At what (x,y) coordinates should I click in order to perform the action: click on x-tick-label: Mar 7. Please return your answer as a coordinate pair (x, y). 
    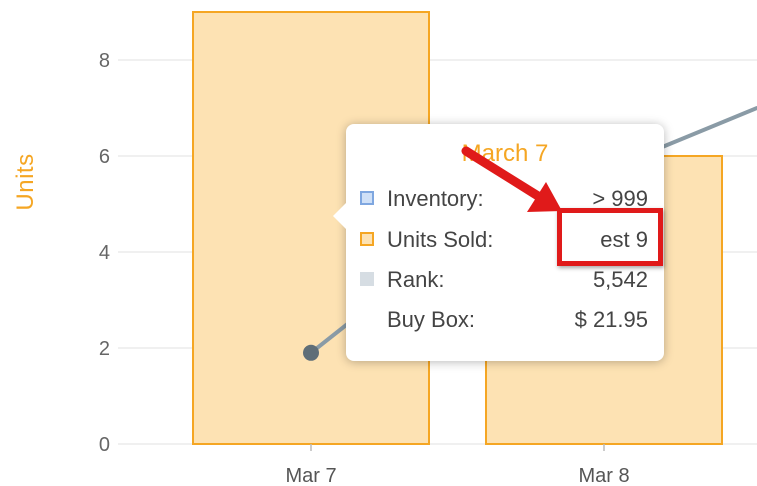
    Looking at the image, I should click on (310, 475).